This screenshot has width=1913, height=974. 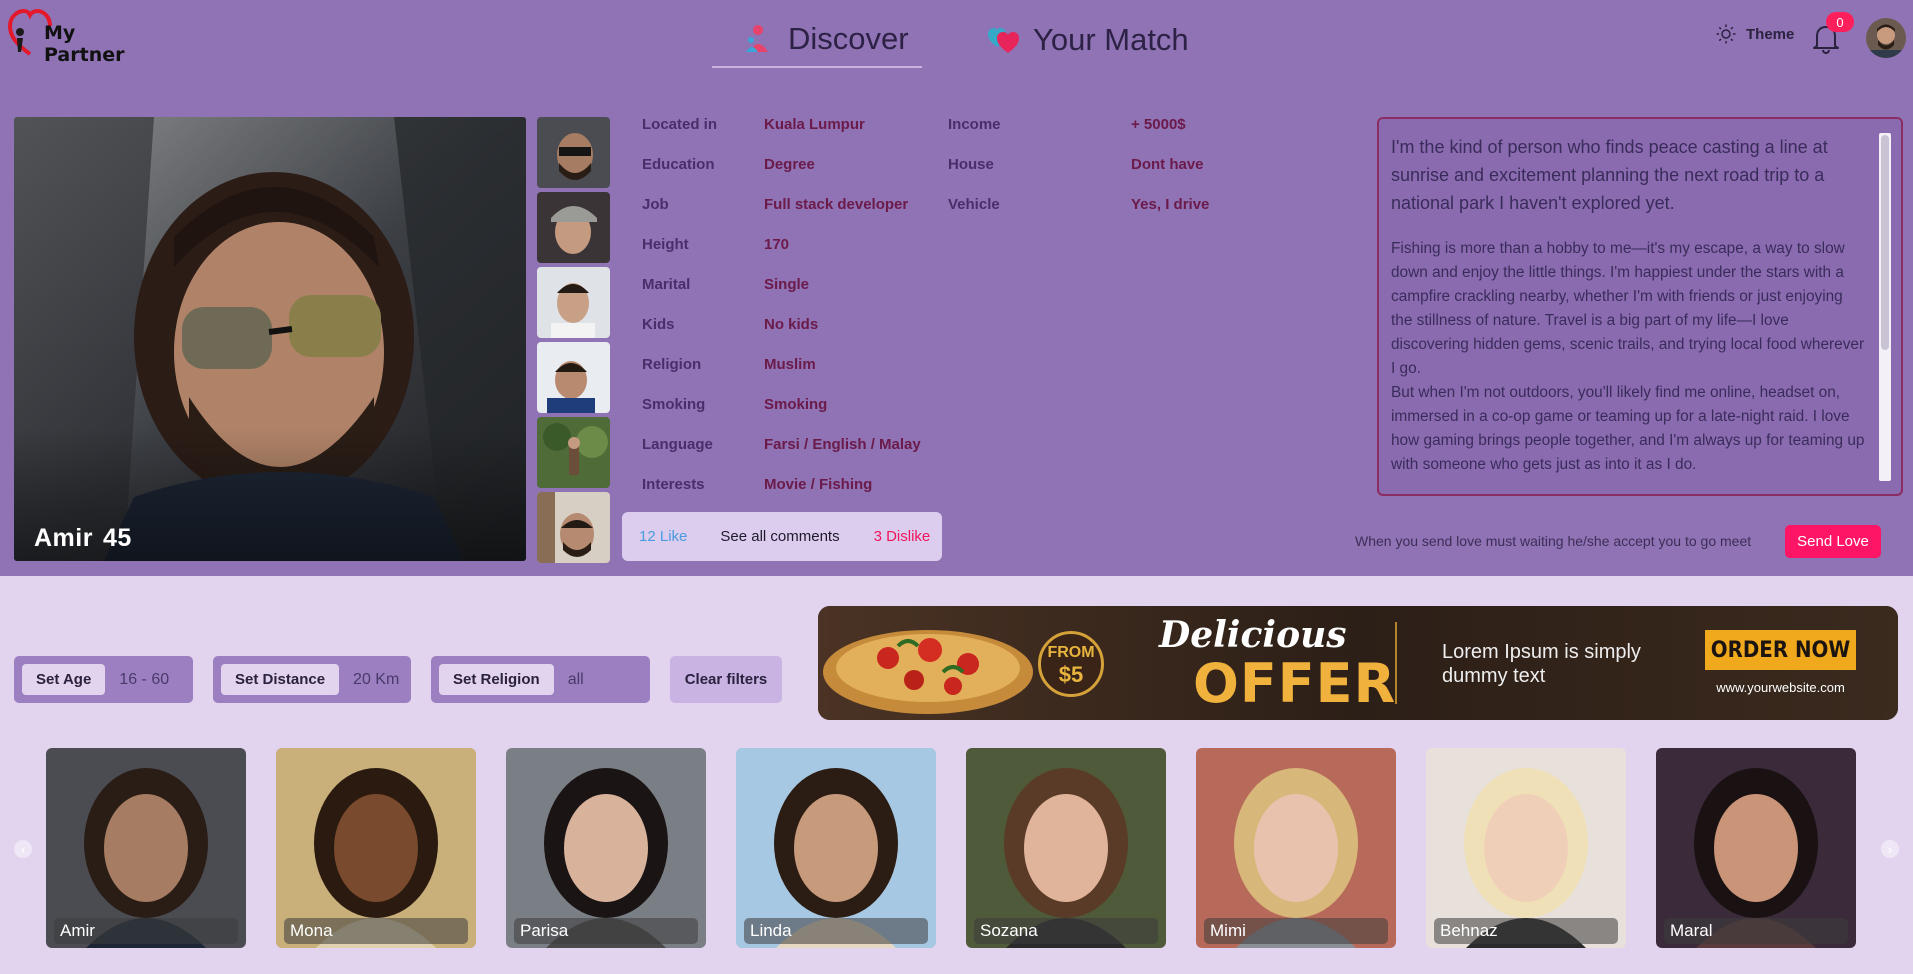 What do you see at coordinates (791, 324) in the screenshot?
I see `details_left-value: No kids` at bounding box center [791, 324].